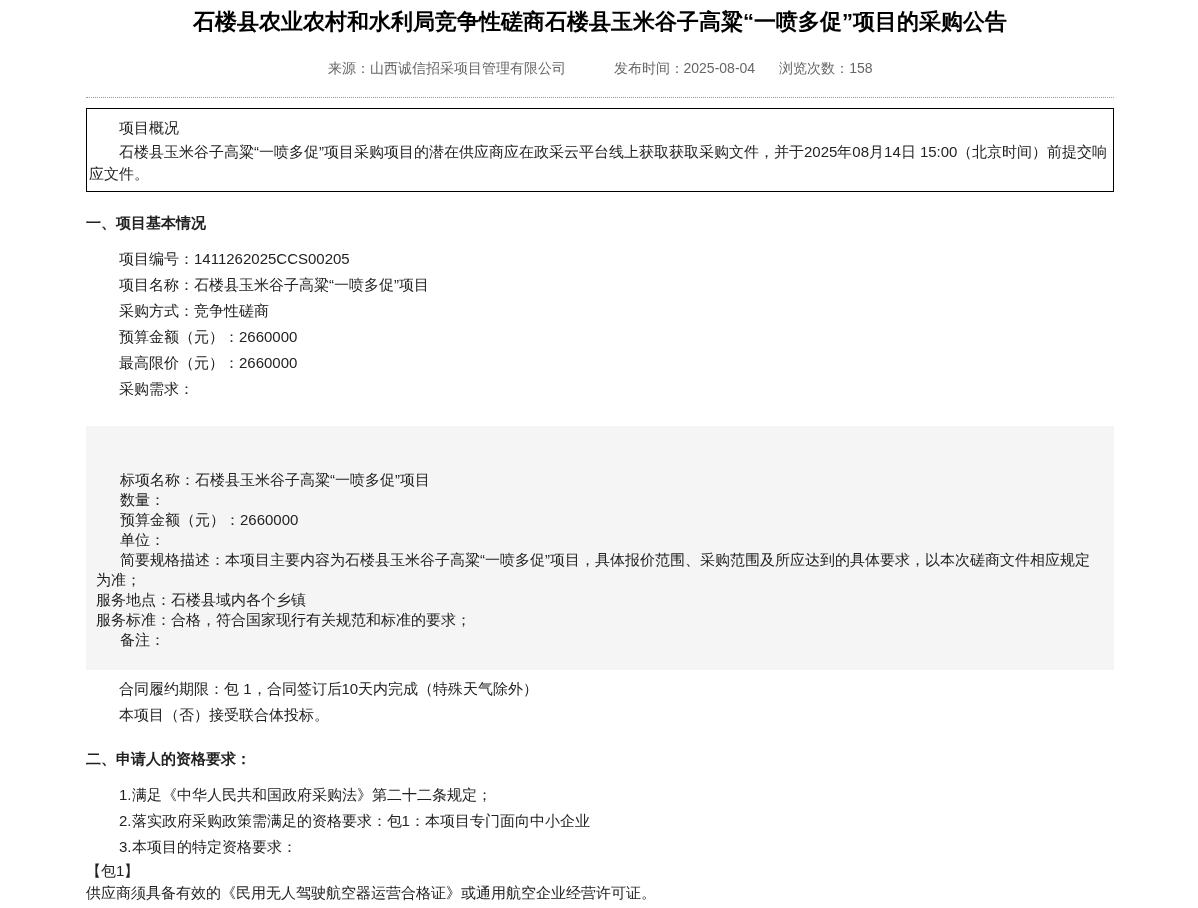 The image size is (1198, 908). Describe the element at coordinates (142, 640) in the screenshot. I see `body-text: 备注：` at that location.